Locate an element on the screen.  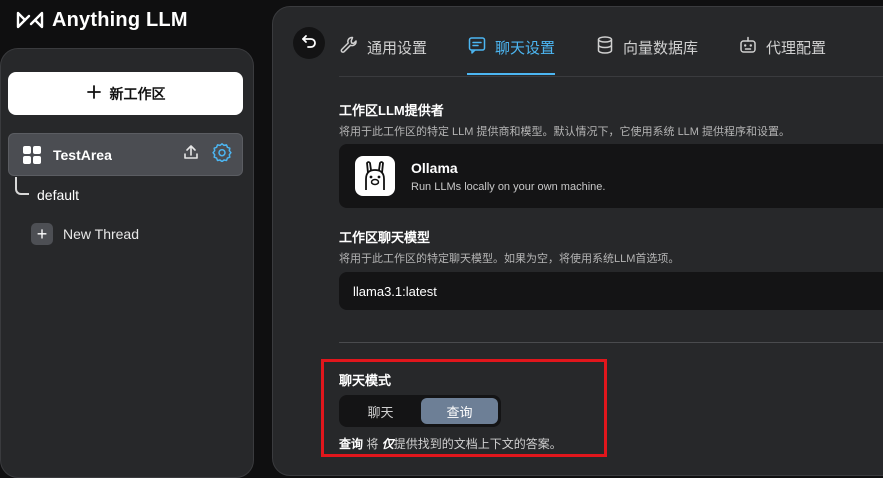
plus-icon: + is located at coordinates (42, 234).